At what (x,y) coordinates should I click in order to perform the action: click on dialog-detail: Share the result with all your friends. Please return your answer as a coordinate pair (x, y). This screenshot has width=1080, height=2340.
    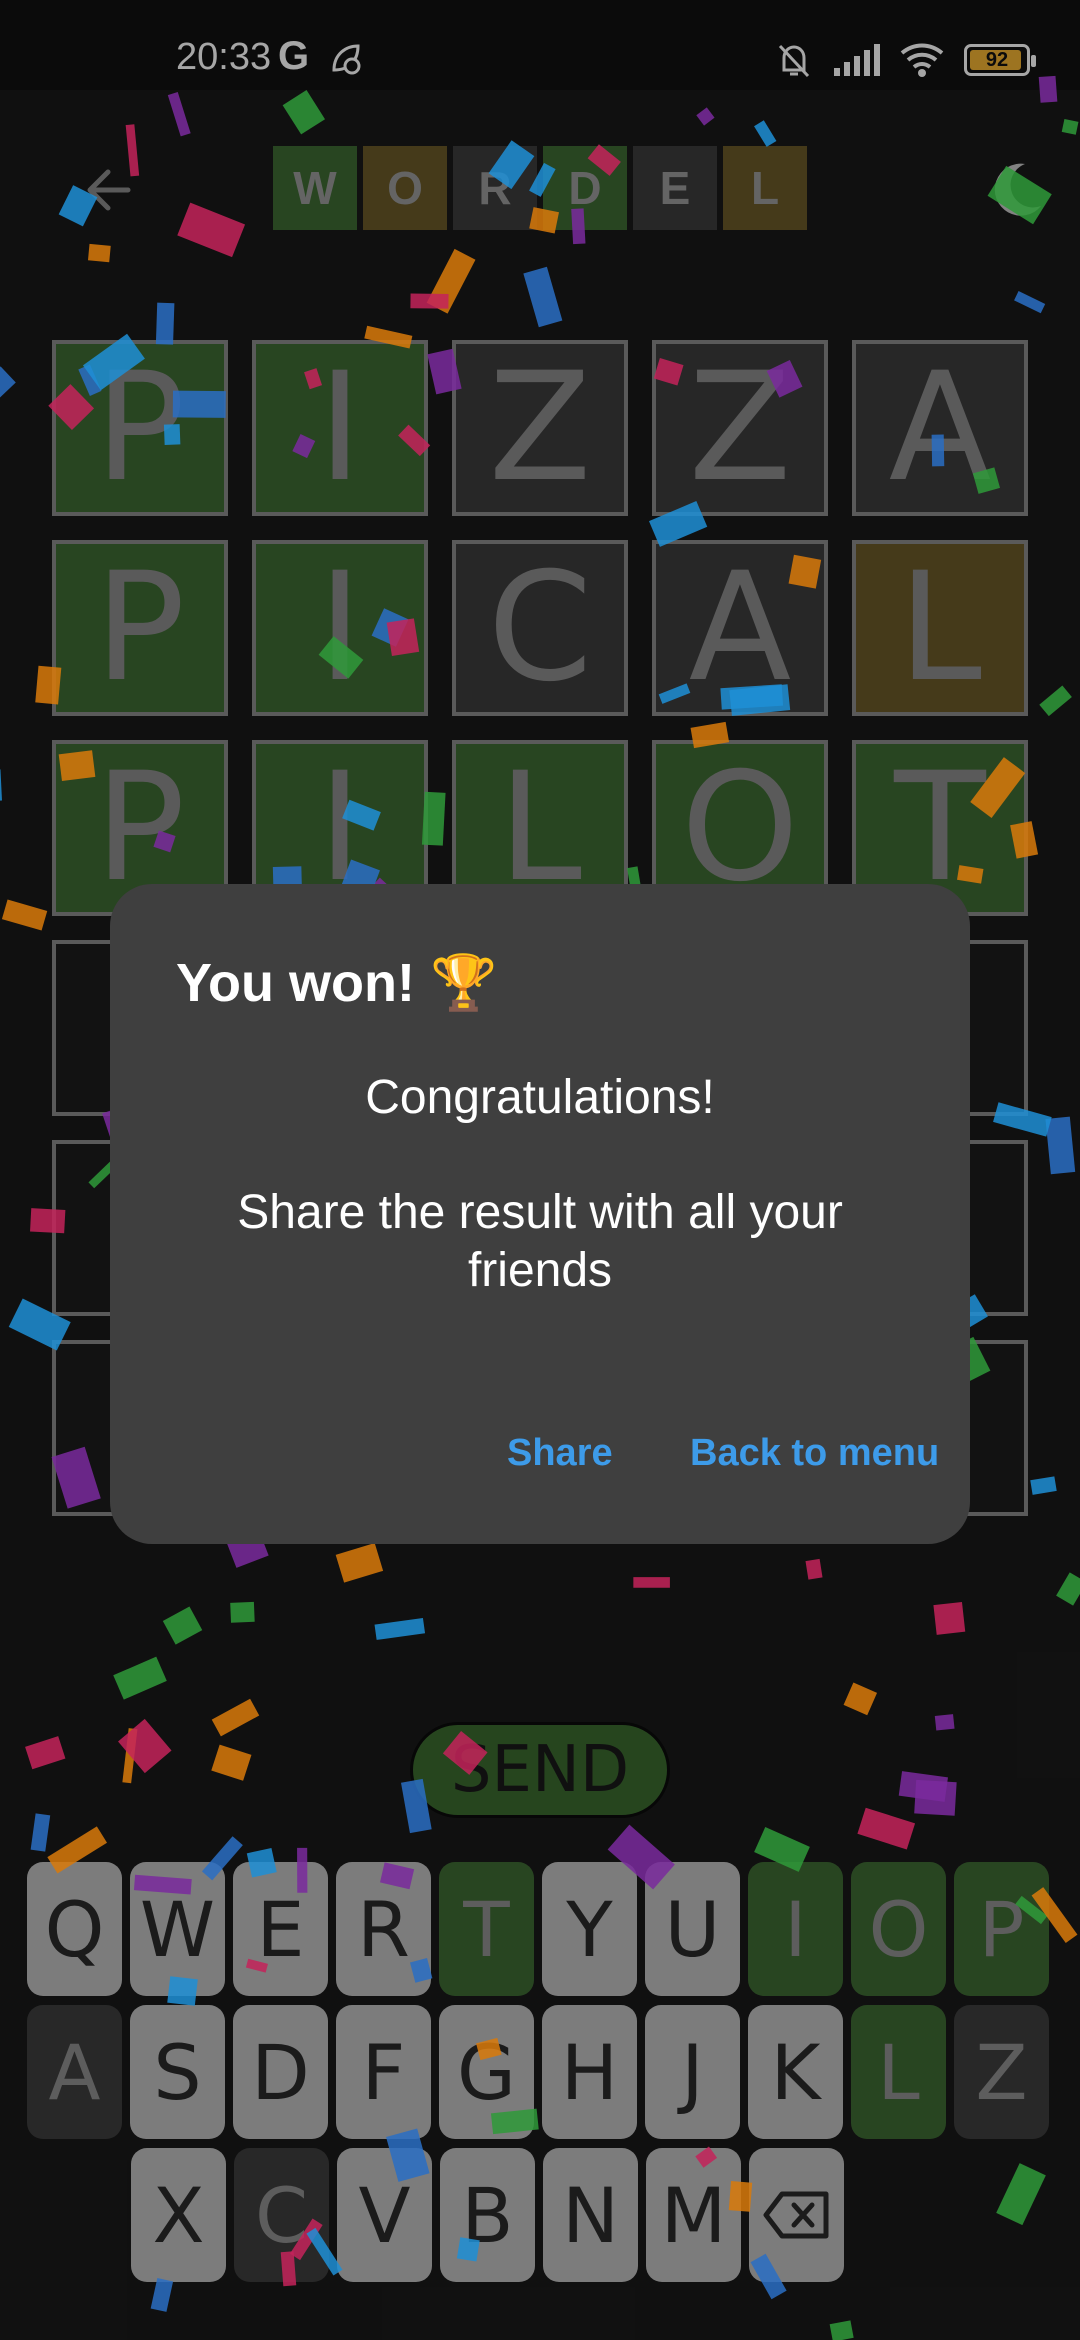
    Looking at the image, I should click on (540, 1241).